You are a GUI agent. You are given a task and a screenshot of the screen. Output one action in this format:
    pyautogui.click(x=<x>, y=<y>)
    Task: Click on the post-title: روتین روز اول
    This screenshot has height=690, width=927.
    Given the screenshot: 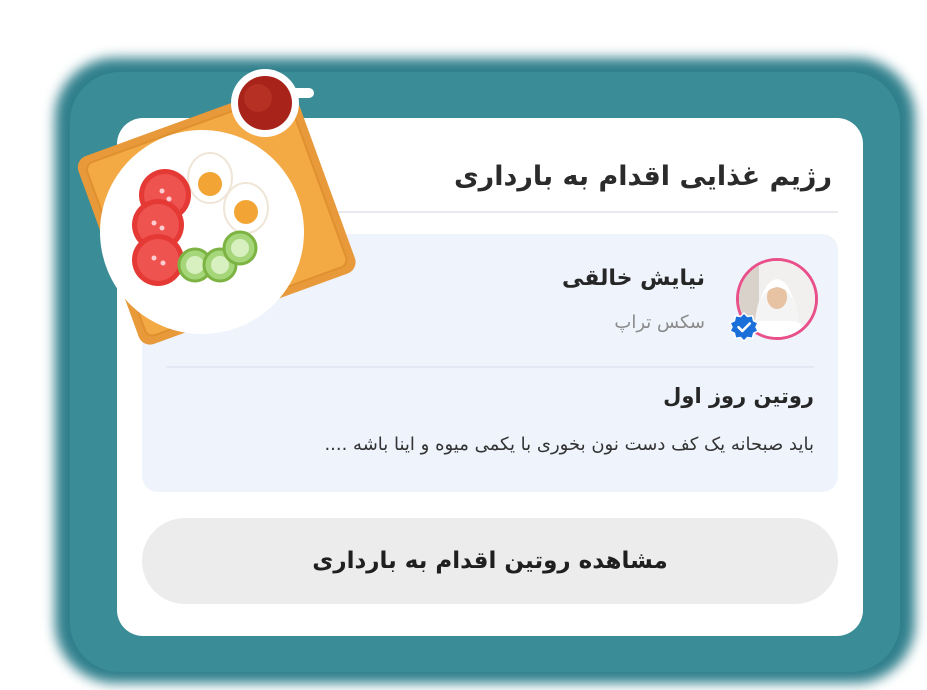 What is the action you would take?
    pyautogui.click(x=738, y=396)
    